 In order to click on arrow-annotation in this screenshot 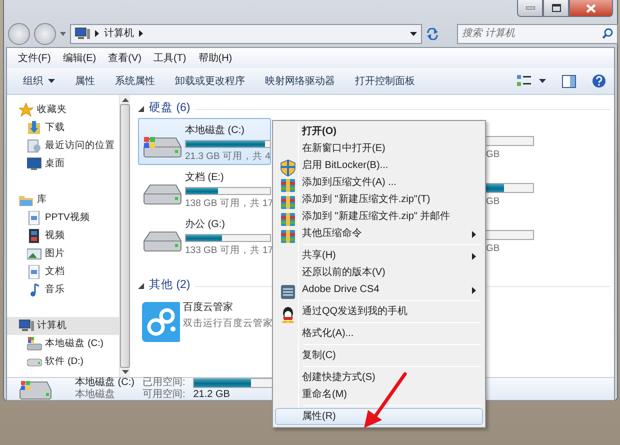, I will do `click(385, 401)`.